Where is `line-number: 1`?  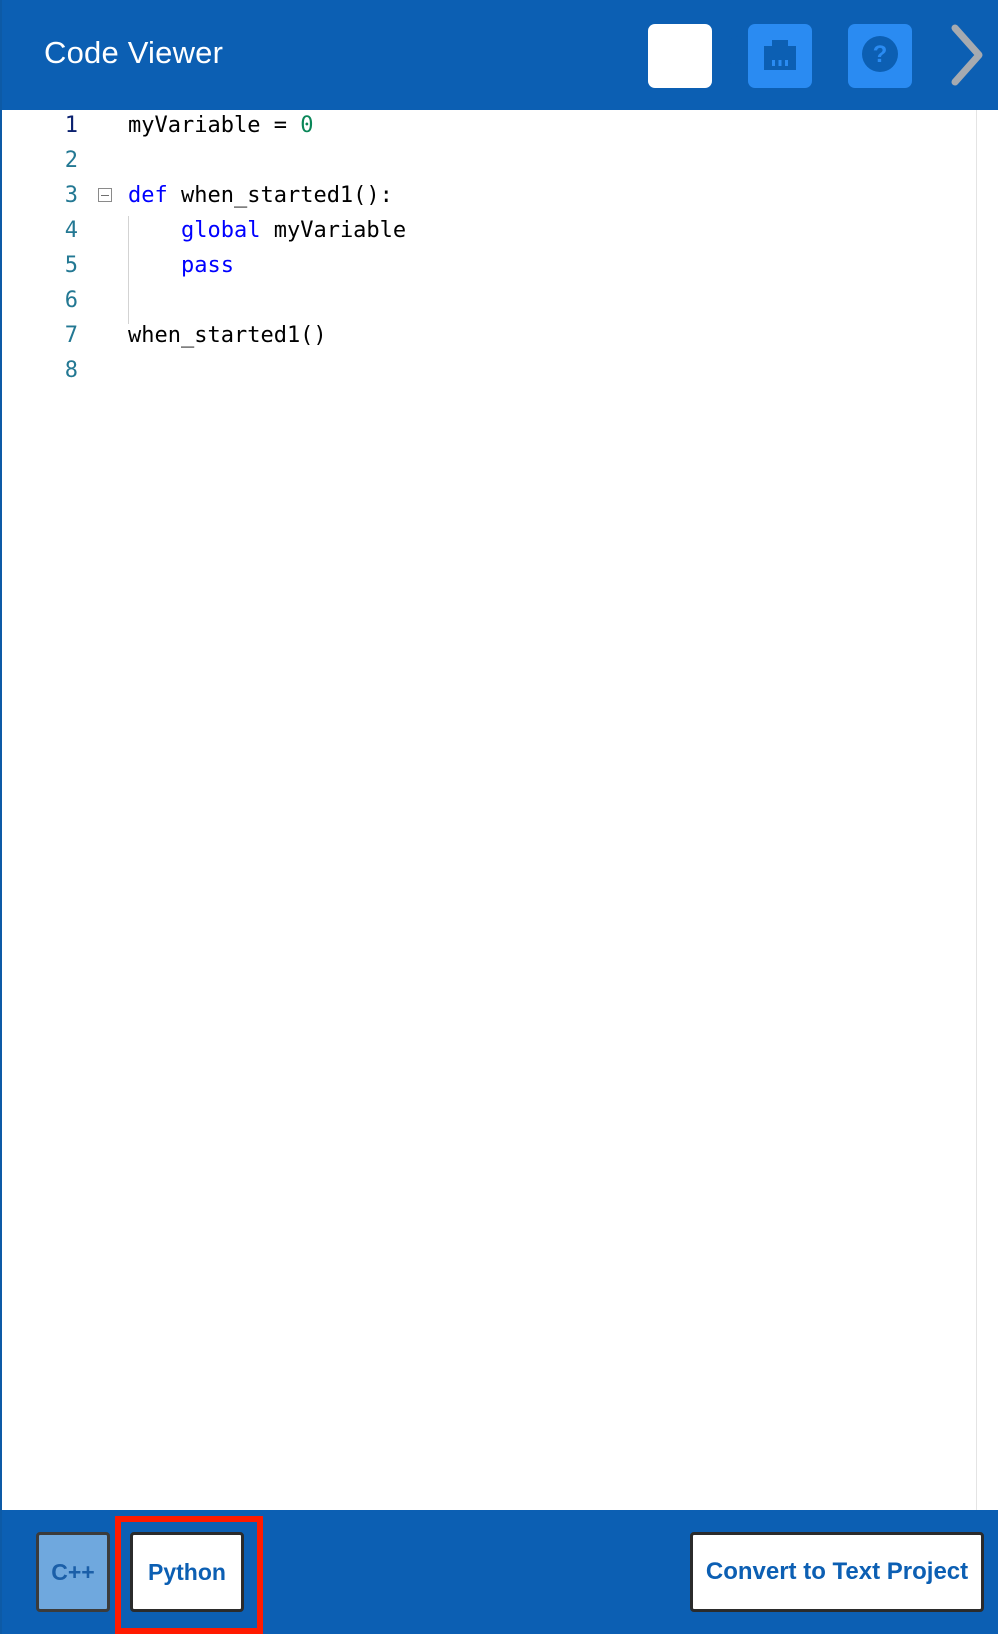
line-number: 1 is located at coordinates (71, 125).